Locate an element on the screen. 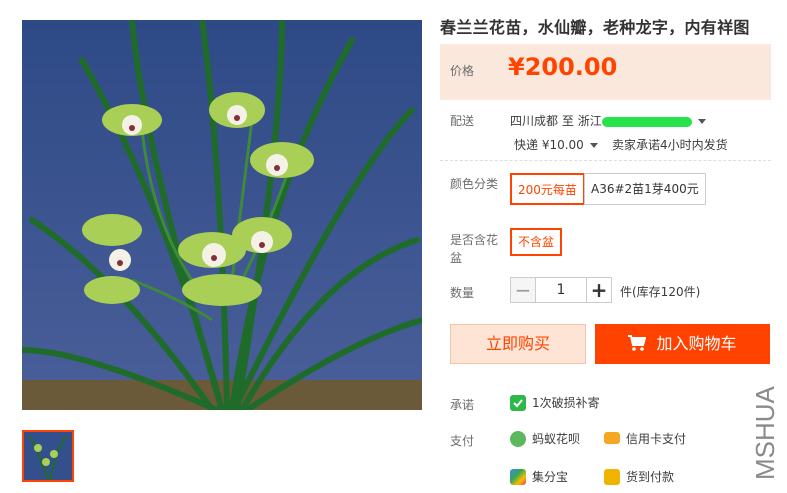 Image resolution: width=787 pixels, height=493 pixels. payment-credit-card-label: 信用卡支付 is located at coordinates (656, 439).